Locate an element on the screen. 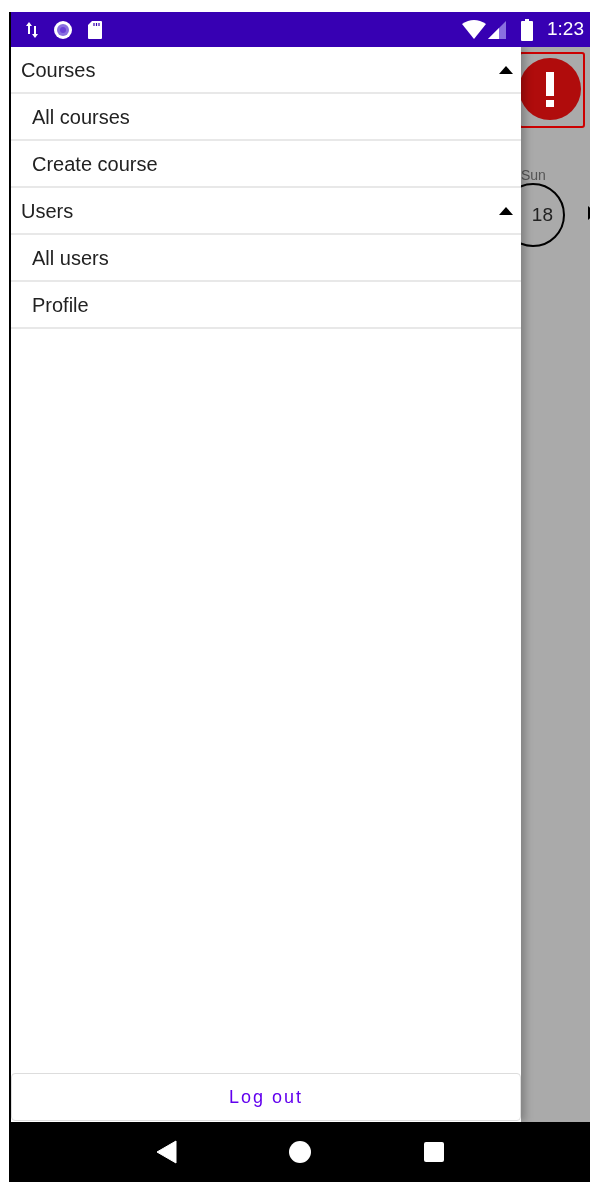 The height and width of the screenshot is (1182, 590). battery-icon is located at coordinates (527, 29).